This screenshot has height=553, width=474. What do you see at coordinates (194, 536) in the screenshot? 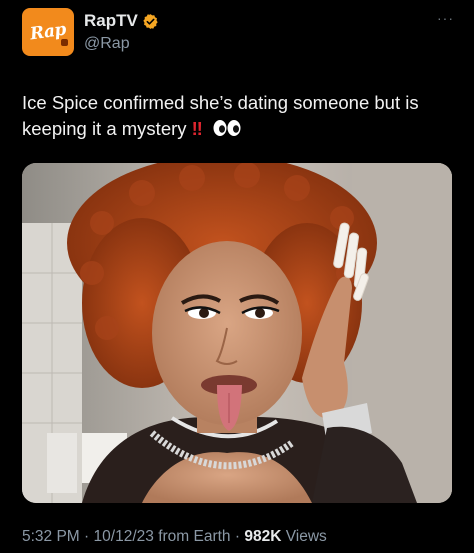
I see `tweet-source: from Earth` at bounding box center [194, 536].